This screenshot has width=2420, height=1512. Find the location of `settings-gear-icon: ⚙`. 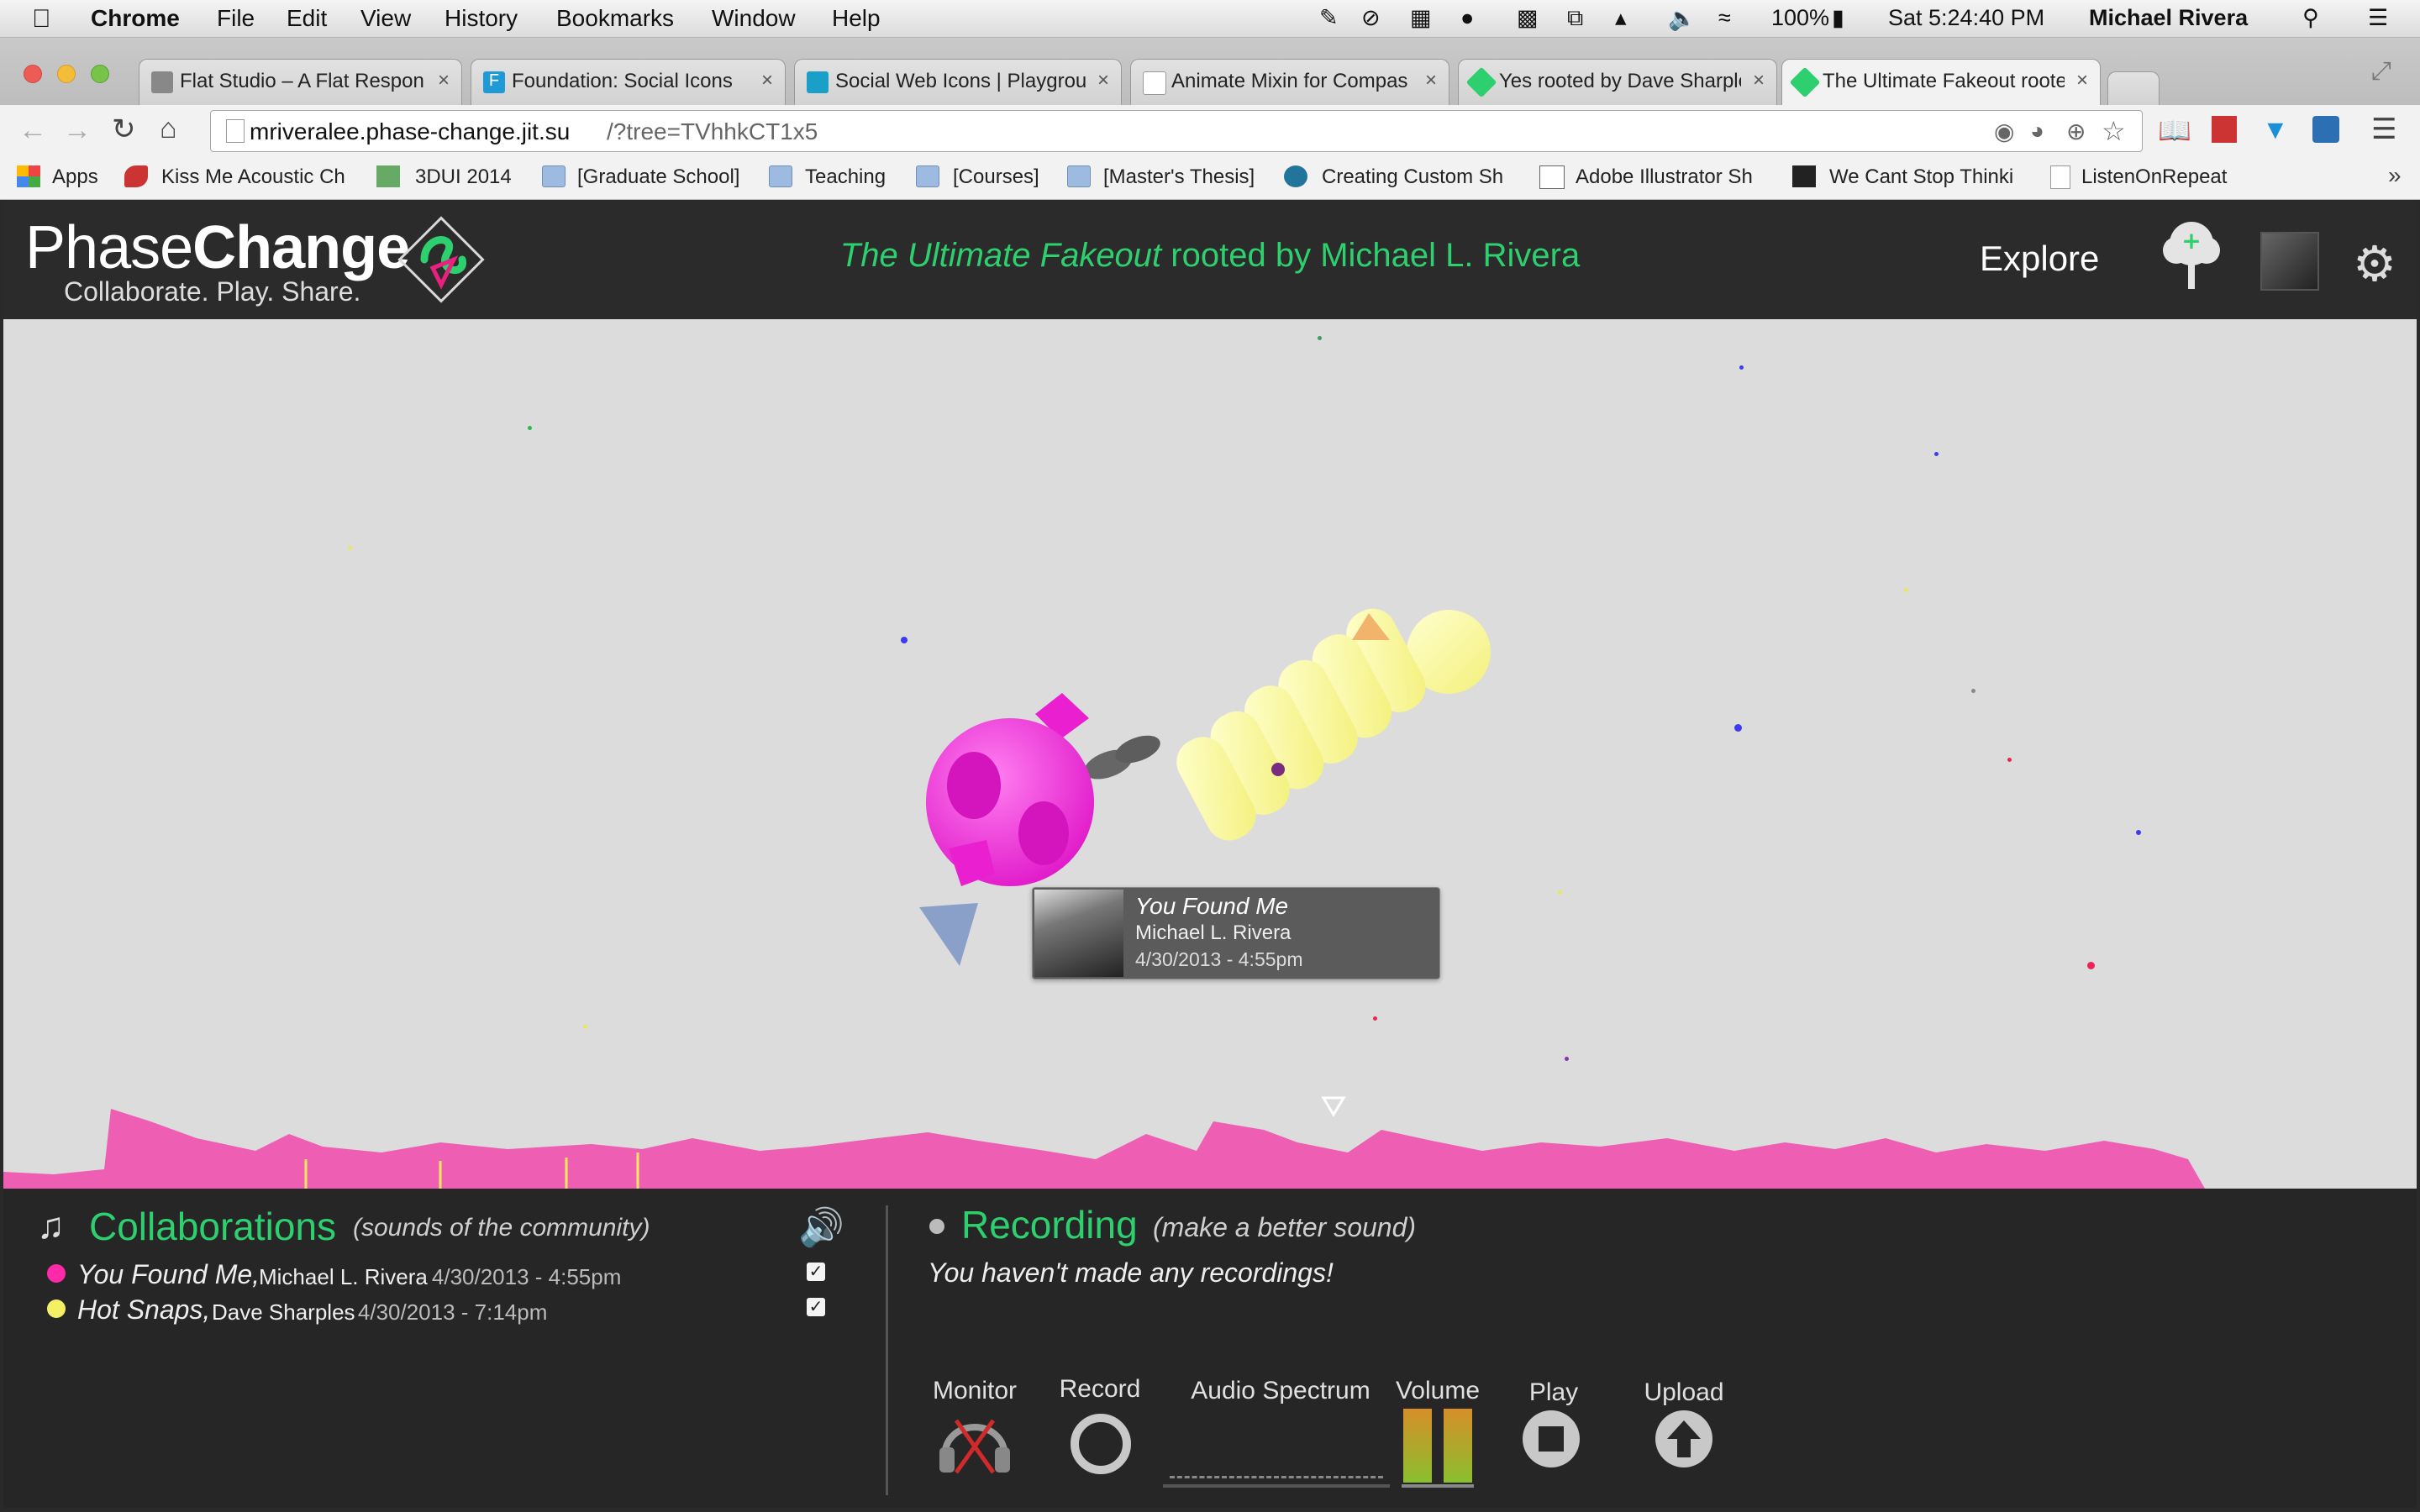

settings-gear-icon: ⚙ is located at coordinates (2374, 263).